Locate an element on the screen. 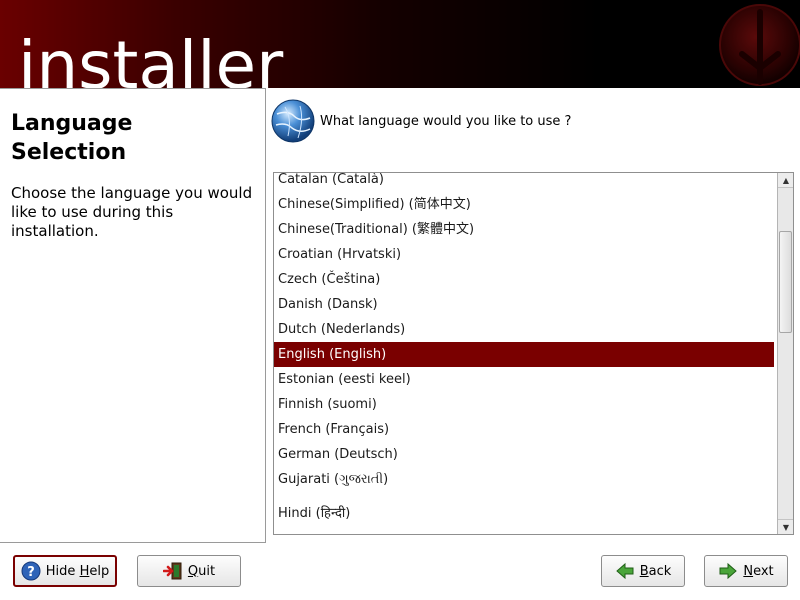 The image size is (800, 600). language-prompt: What language would you like to use ? is located at coordinates (446, 121).